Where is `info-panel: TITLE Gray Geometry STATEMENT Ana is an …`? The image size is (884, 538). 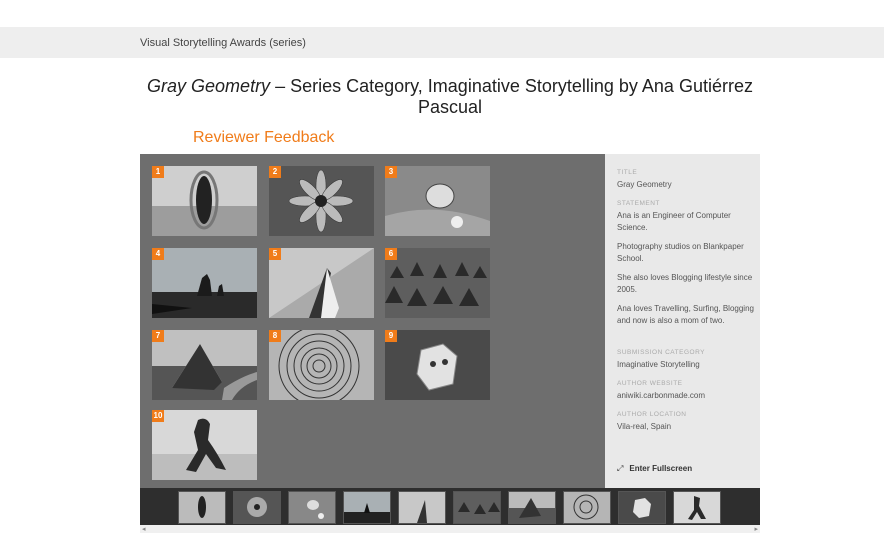
info-panel: TITLE Gray Geometry STATEMENT Ana is an … is located at coordinates (682, 321).